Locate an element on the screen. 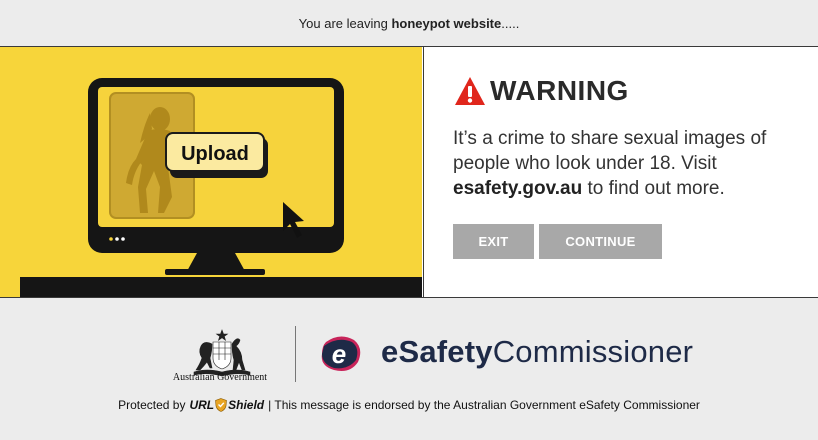 The height and width of the screenshot is (440, 818). warning-triangle-icon is located at coordinates (470, 91).